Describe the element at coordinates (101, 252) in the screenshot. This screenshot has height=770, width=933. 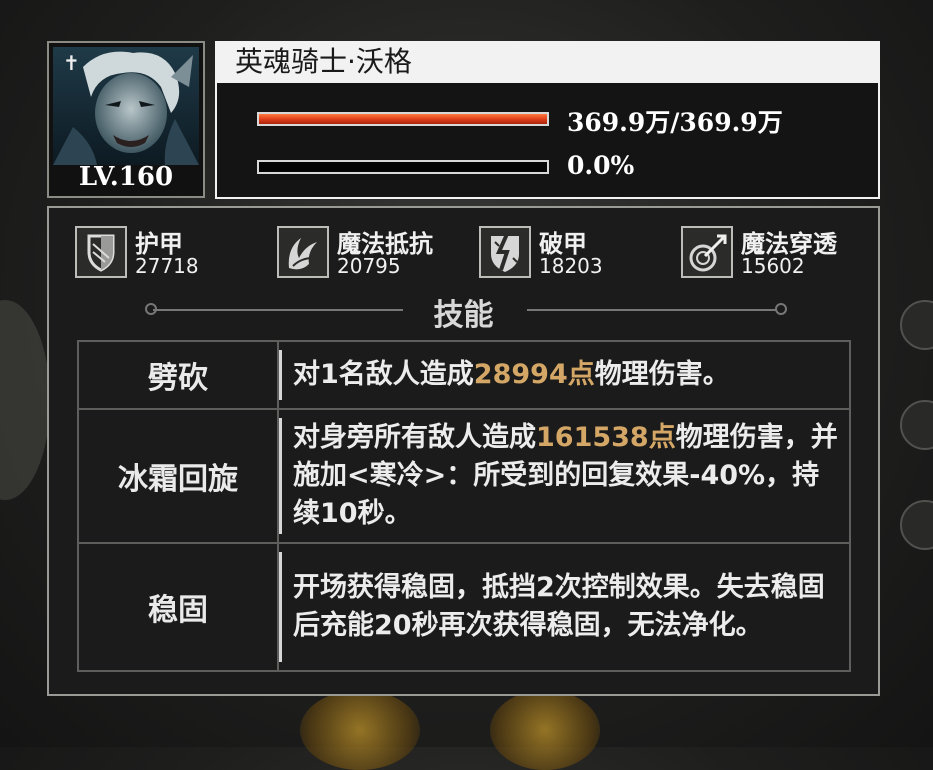
I see `armor-shield-icon` at that location.